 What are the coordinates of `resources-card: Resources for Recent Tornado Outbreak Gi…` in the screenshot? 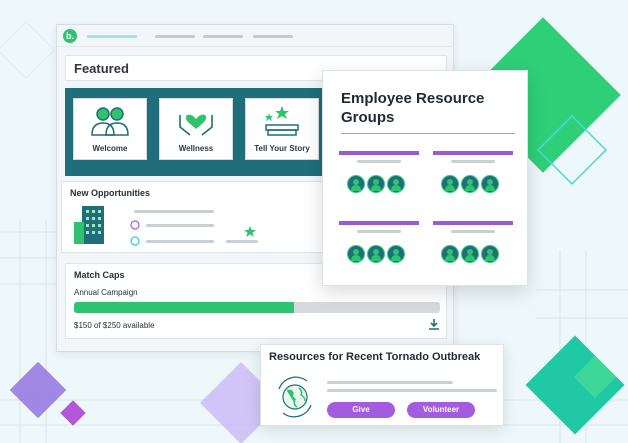 It's located at (382, 385).